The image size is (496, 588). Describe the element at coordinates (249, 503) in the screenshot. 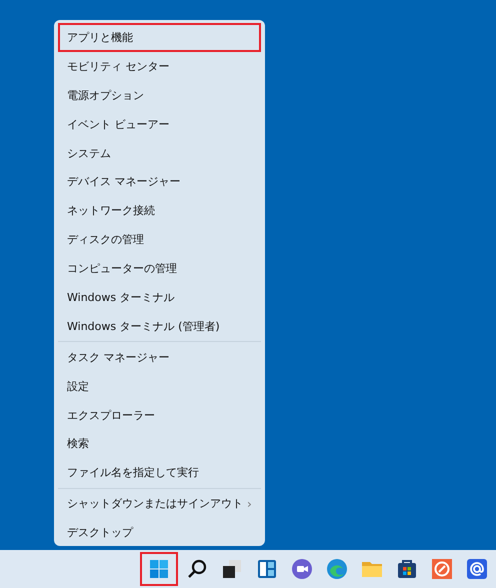

I see `chevron-icon: ›` at that location.